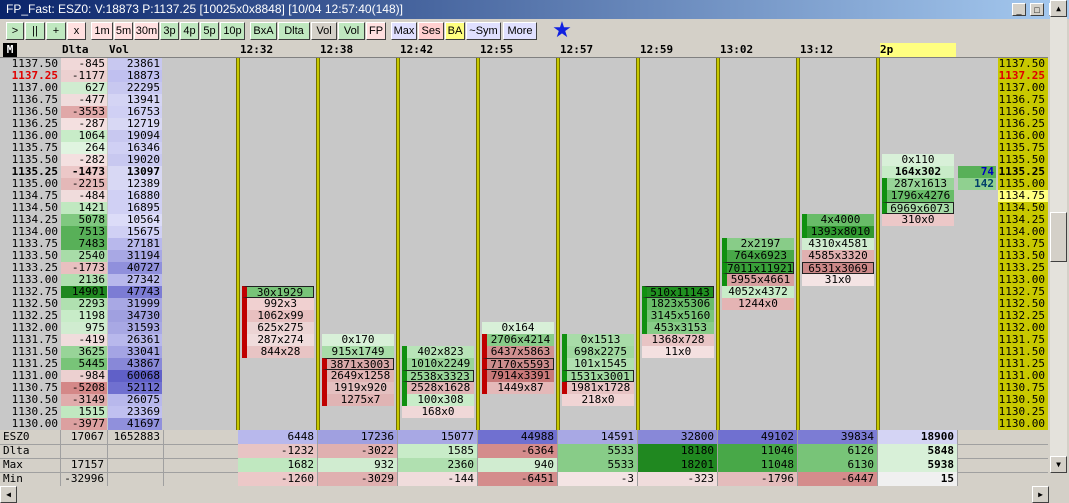 This screenshot has height=503, width=1069. What do you see at coordinates (438, 437) in the screenshot?
I see `footer-value-cell: 15077` at bounding box center [438, 437].